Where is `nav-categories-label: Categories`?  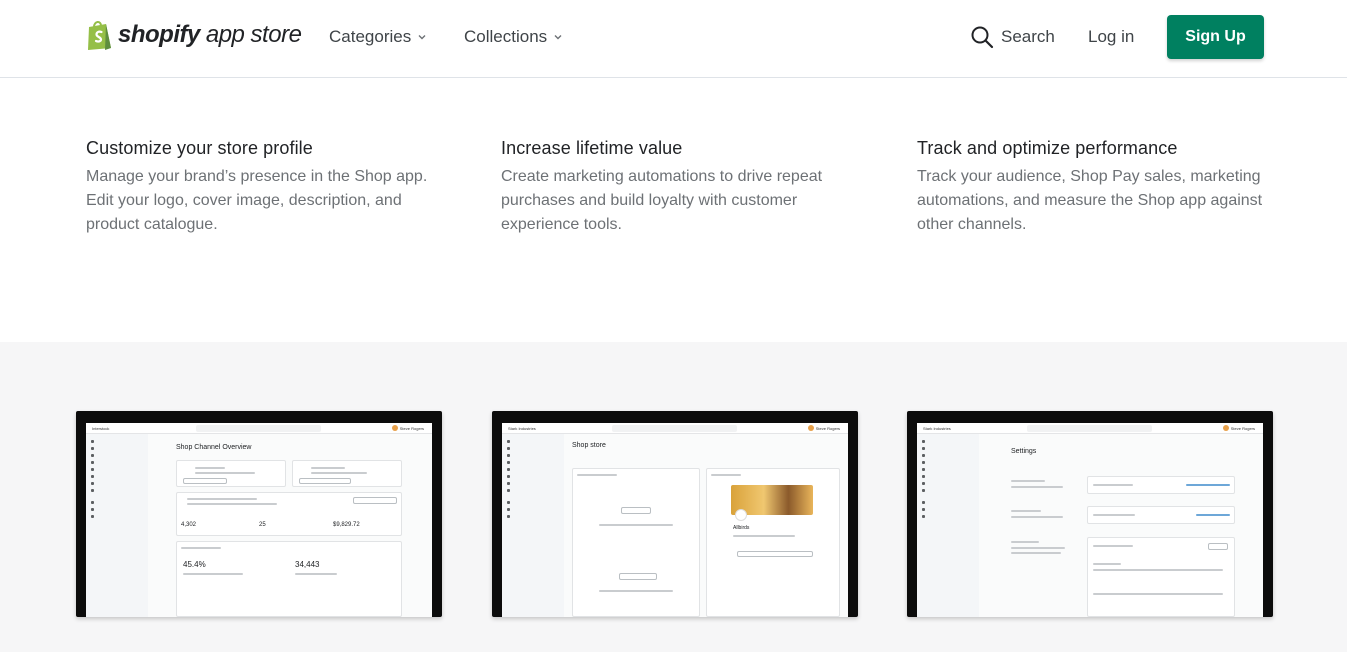
nav-categories-label: Categories is located at coordinates (370, 36).